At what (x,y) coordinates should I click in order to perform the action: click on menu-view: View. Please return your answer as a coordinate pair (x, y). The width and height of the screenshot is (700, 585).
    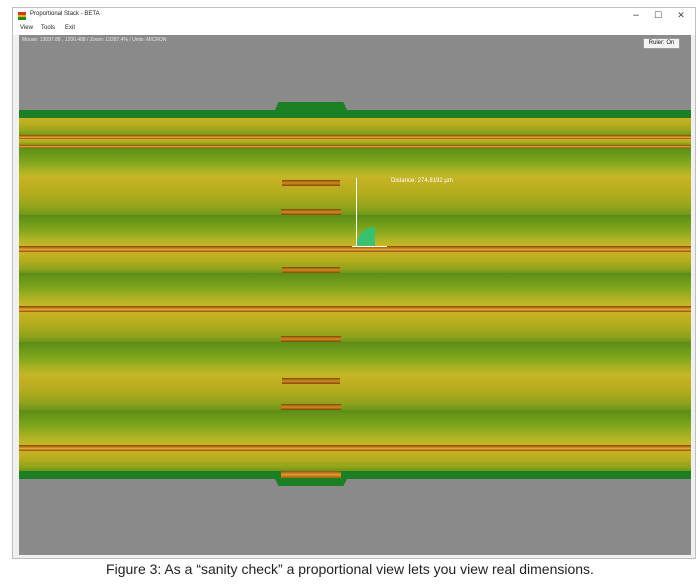
    Looking at the image, I should click on (26, 28).